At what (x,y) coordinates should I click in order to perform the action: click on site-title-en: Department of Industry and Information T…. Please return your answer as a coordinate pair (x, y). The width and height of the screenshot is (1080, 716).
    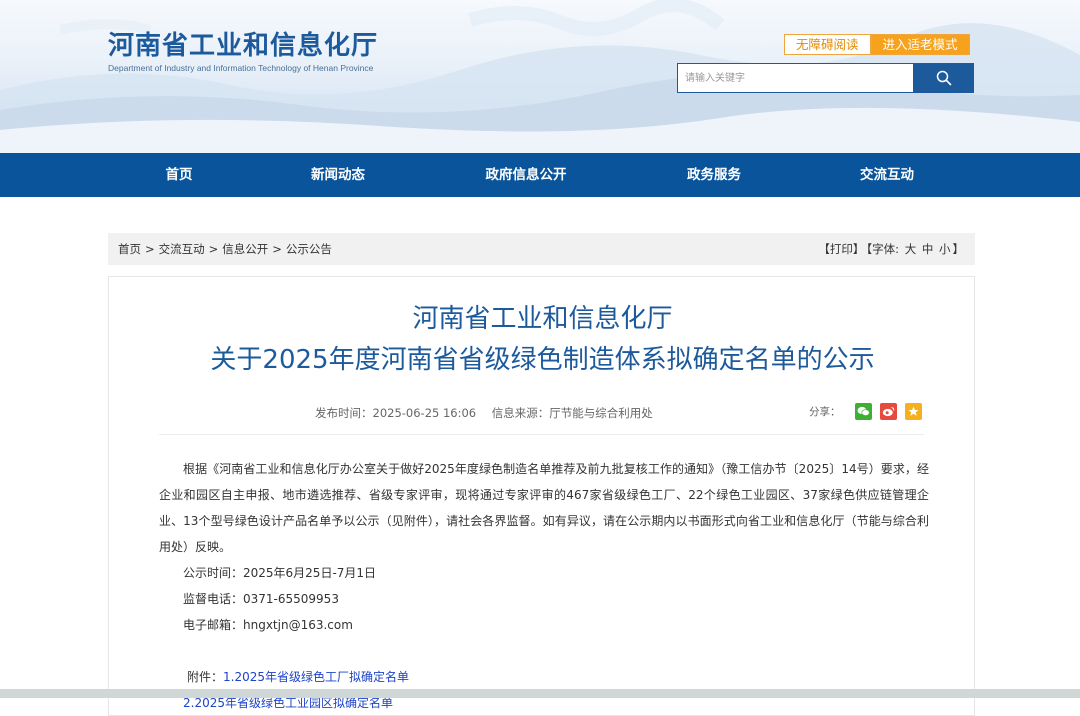
    Looking at the image, I should click on (241, 68).